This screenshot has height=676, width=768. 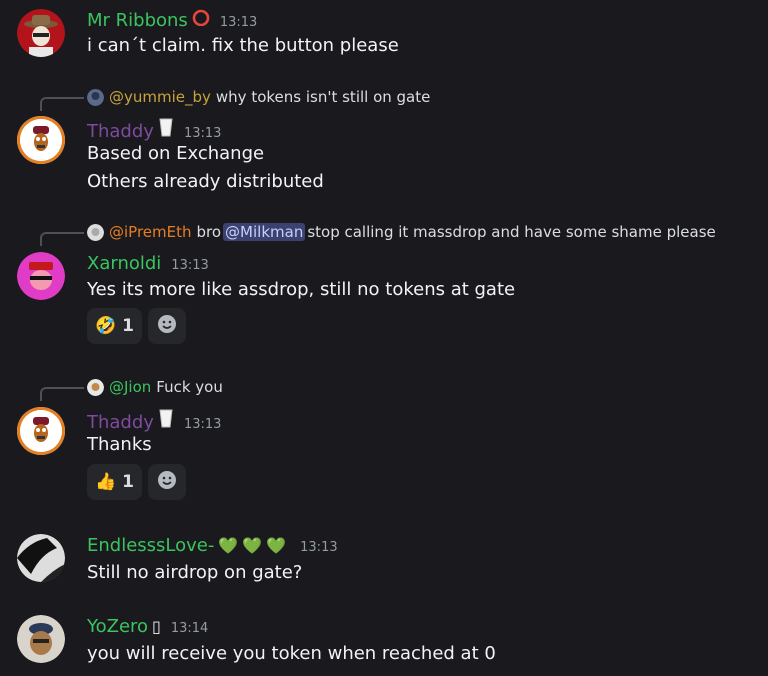 What do you see at coordinates (150, 232) in the screenshot?
I see `reply-author: @iPremEth` at bounding box center [150, 232].